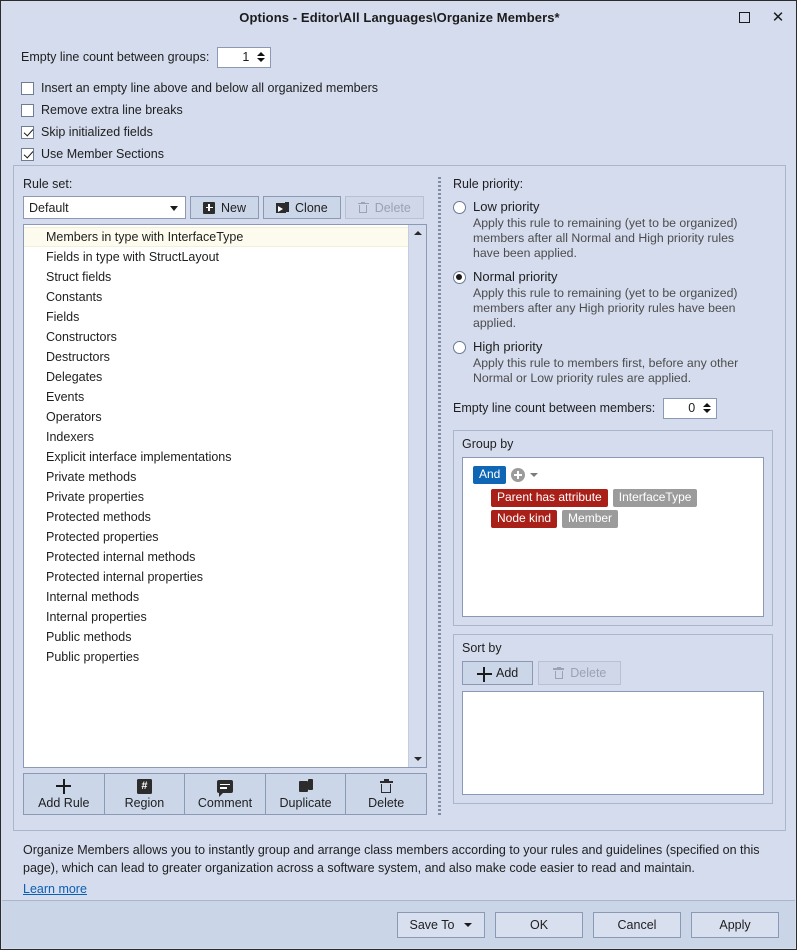 The image size is (797, 950). What do you see at coordinates (386, 794) in the screenshot?
I see `delete-rule-button: Delete` at bounding box center [386, 794].